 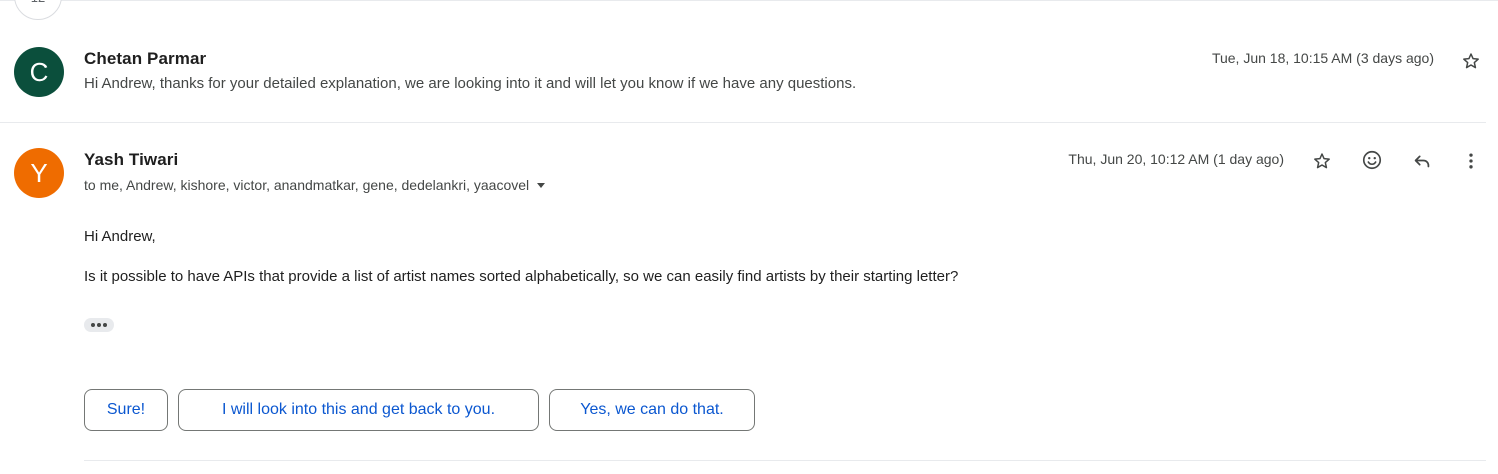 What do you see at coordinates (749, 0) in the screenshot?
I see `top-divider` at bounding box center [749, 0].